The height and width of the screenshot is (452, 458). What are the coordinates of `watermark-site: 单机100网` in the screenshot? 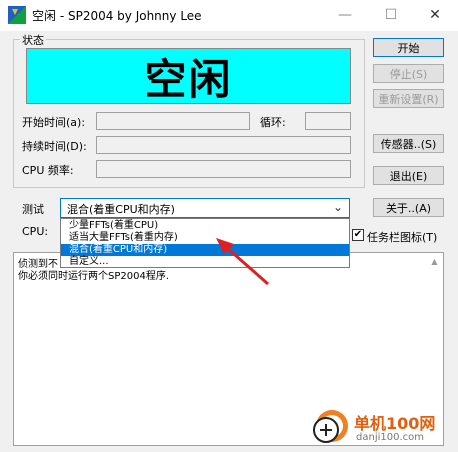 It's located at (395, 423).